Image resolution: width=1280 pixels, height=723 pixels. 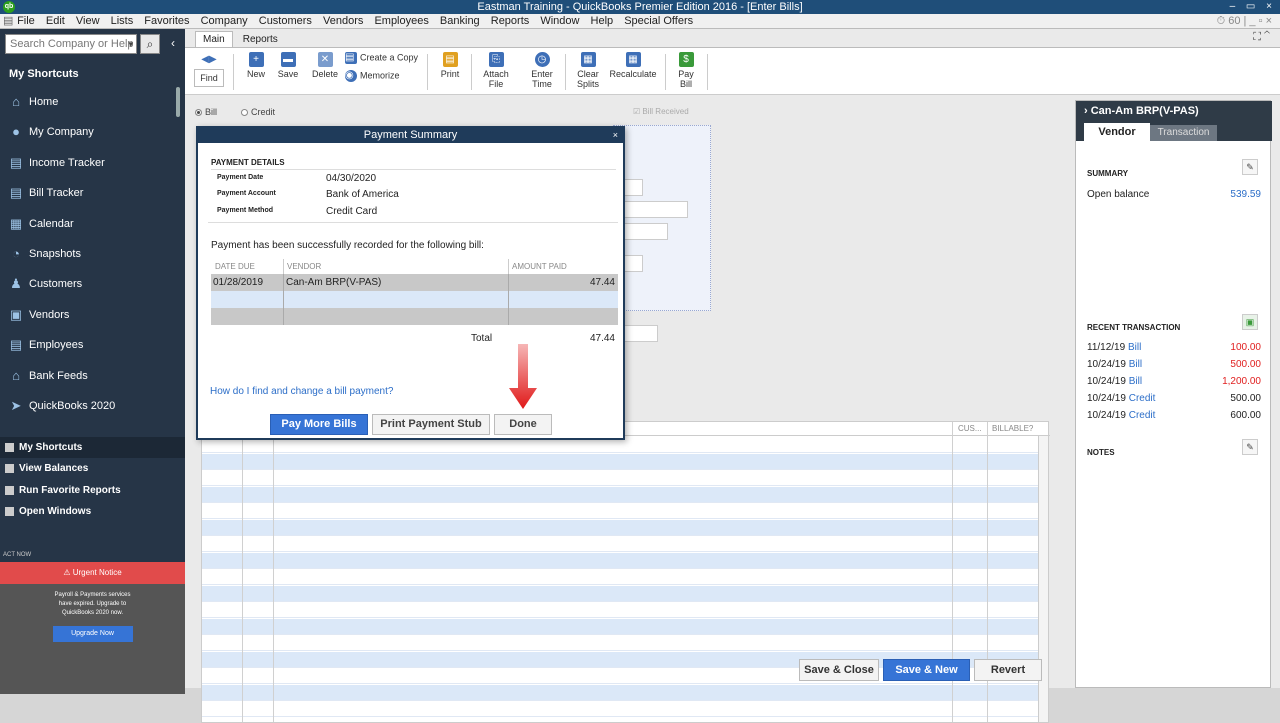 What do you see at coordinates (401, 21) in the screenshot?
I see `menu-employees: Employees` at bounding box center [401, 21].